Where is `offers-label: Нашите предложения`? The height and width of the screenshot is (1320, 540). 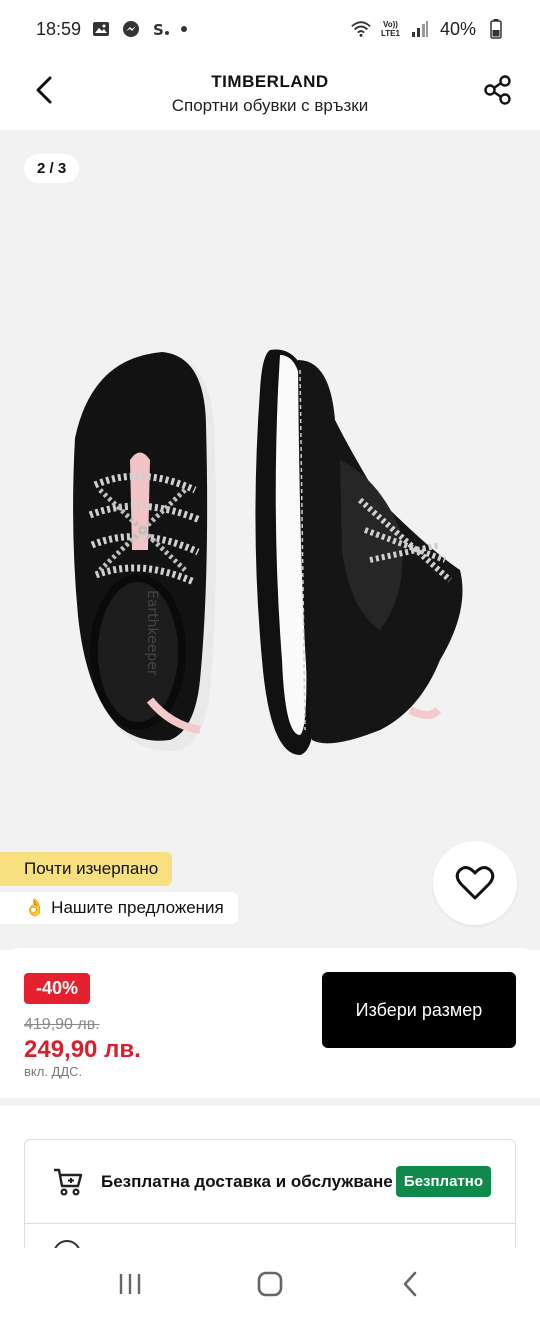
offers-label: Нашите предложения is located at coordinates (137, 907).